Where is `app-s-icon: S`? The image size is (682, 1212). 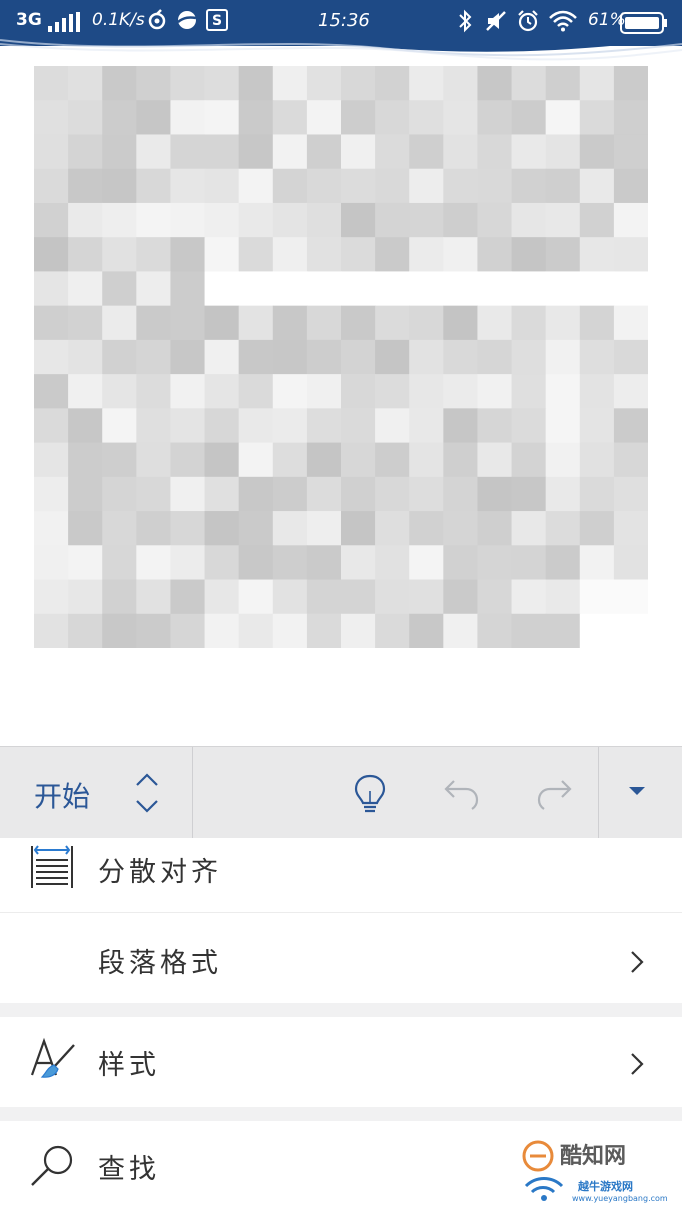 app-s-icon: S is located at coordinates (217, 20).